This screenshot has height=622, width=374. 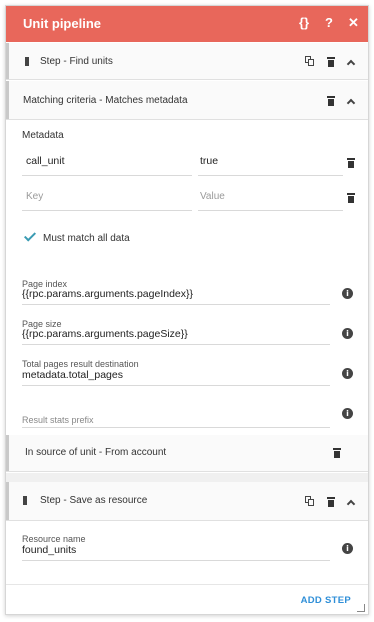 What do you see at coordinates (49, 550) in the screenshot?
I see `resource-name-input: found_units` at bounding box center [49, 550].